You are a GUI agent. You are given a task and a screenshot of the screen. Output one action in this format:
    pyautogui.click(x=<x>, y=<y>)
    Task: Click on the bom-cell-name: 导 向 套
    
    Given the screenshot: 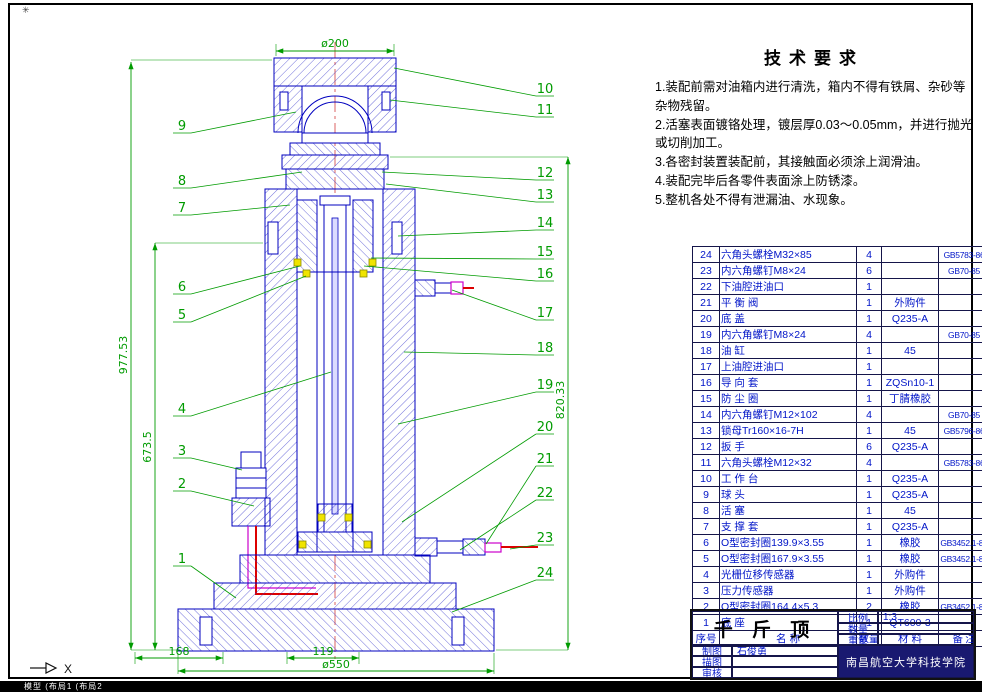 What is the action you would take?
    pyautogui.click(x=788, y=382)
    